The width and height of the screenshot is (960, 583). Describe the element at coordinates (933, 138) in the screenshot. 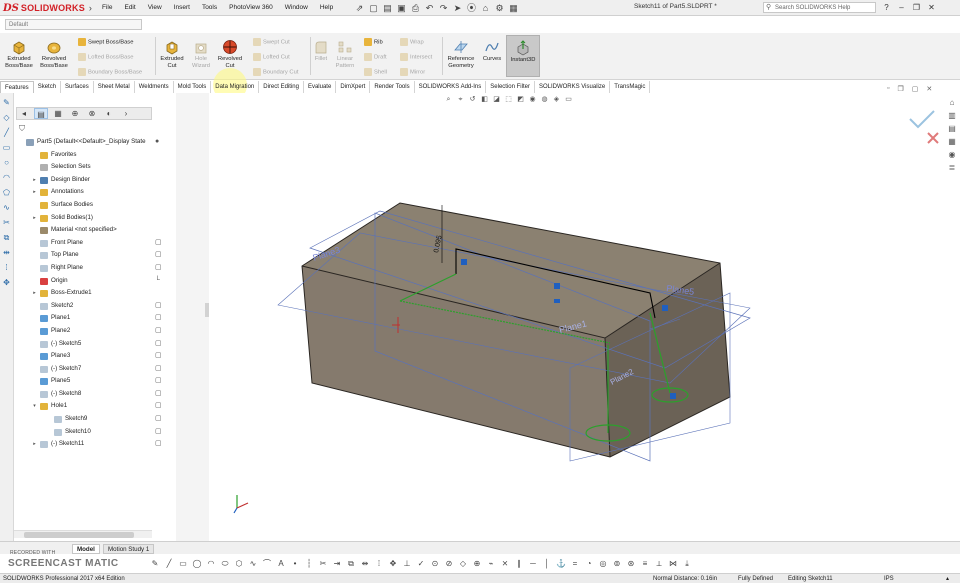

I see `exit-sketch-icon` at that location.